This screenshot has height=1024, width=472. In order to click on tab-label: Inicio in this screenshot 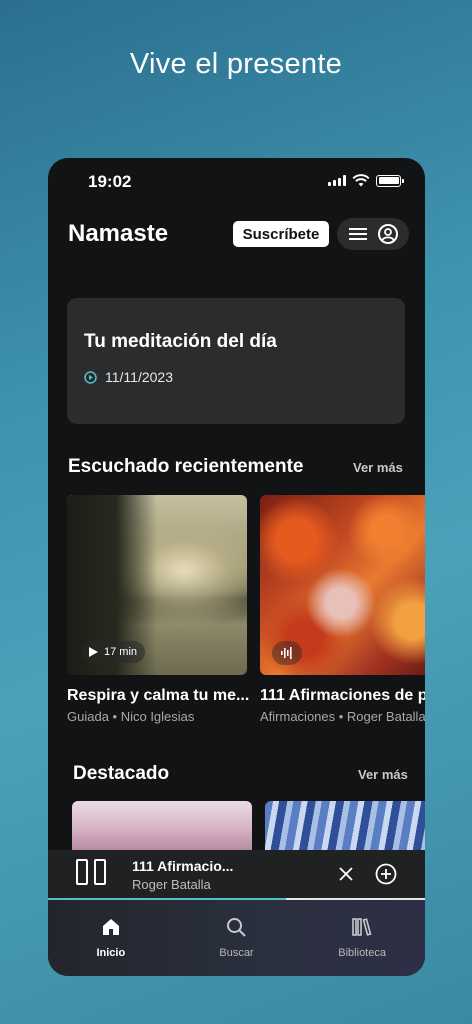, I will do `click(111, 953)`.